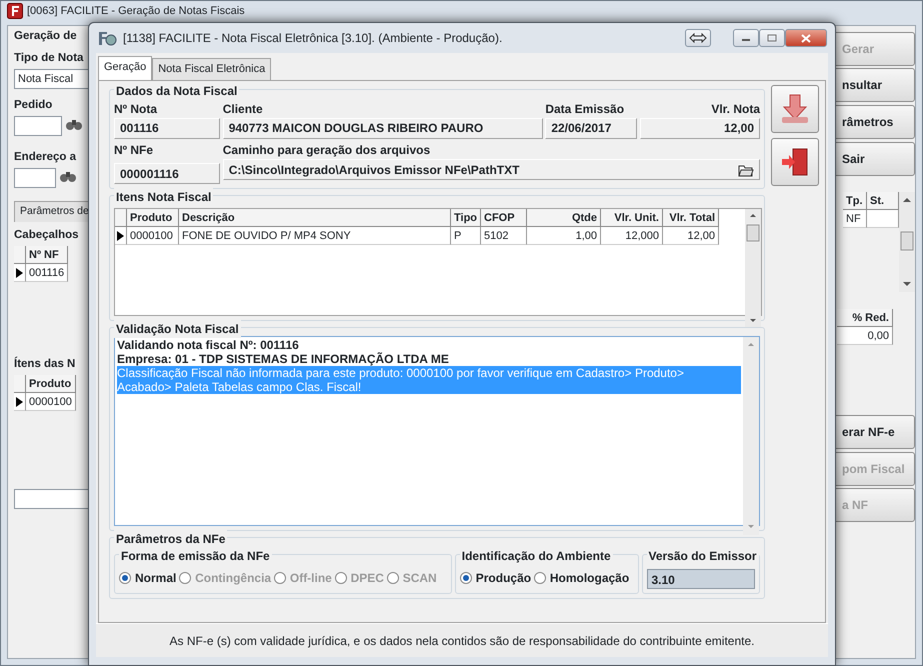  Describe the element at coordinates (883, 219) in the screenshot. I see `table-cell` at that location.